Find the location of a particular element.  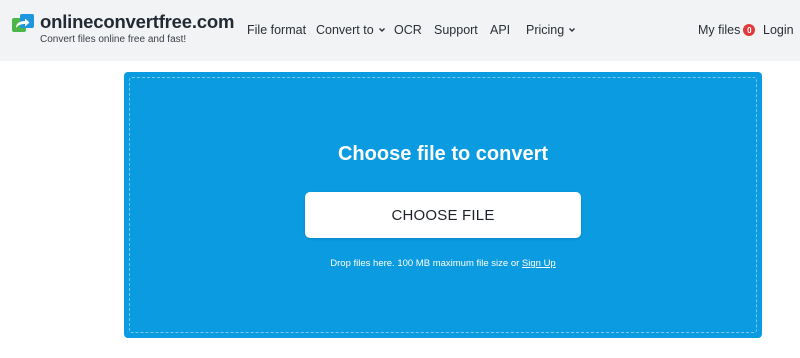

my-files-link: My files 0 is located at coordinates (727, 30).